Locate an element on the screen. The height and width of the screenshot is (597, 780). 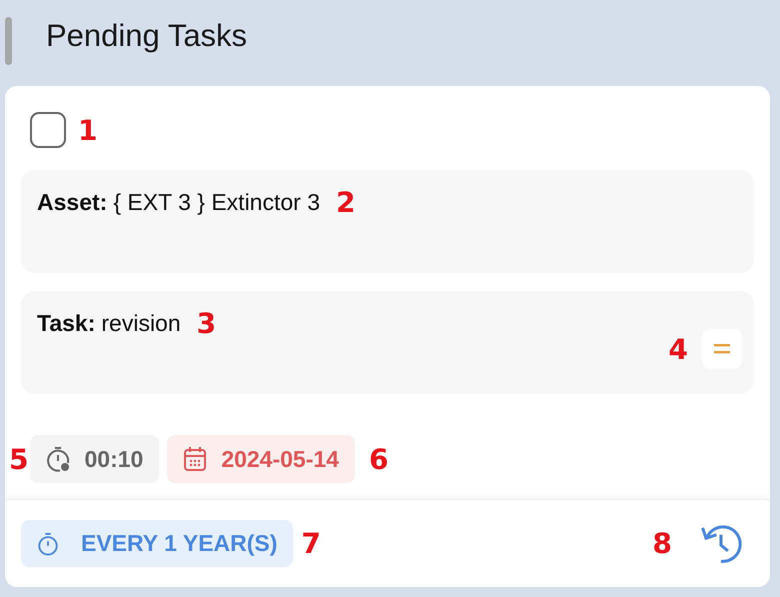
callout-number: 5 is located at coordinates (18, 459).